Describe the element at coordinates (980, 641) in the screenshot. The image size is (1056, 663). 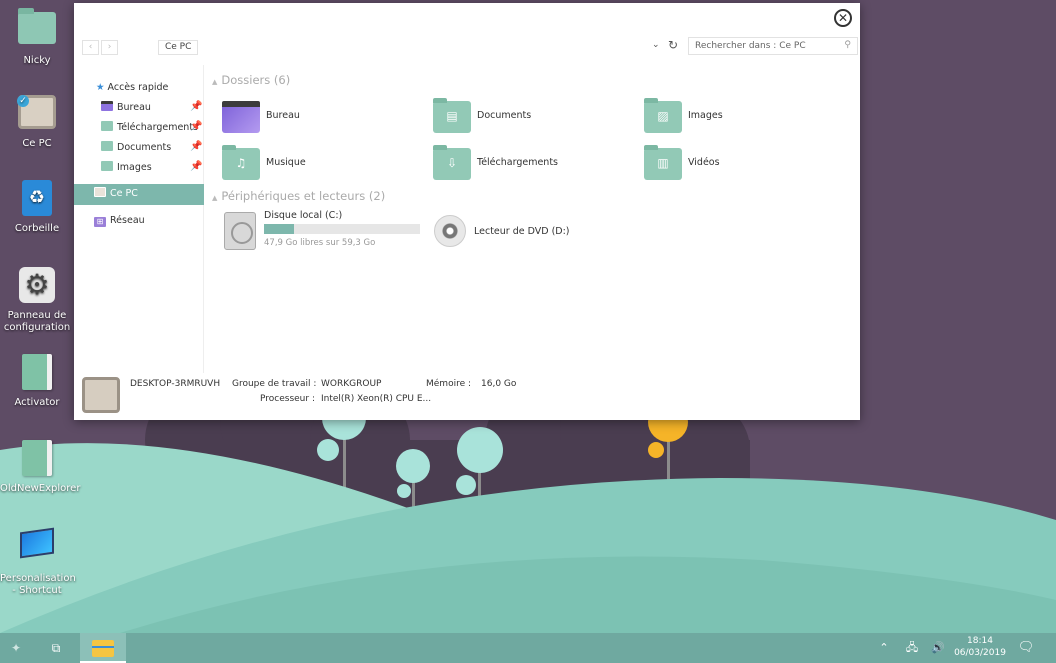
I see `clock-time: 18:14` at that location.